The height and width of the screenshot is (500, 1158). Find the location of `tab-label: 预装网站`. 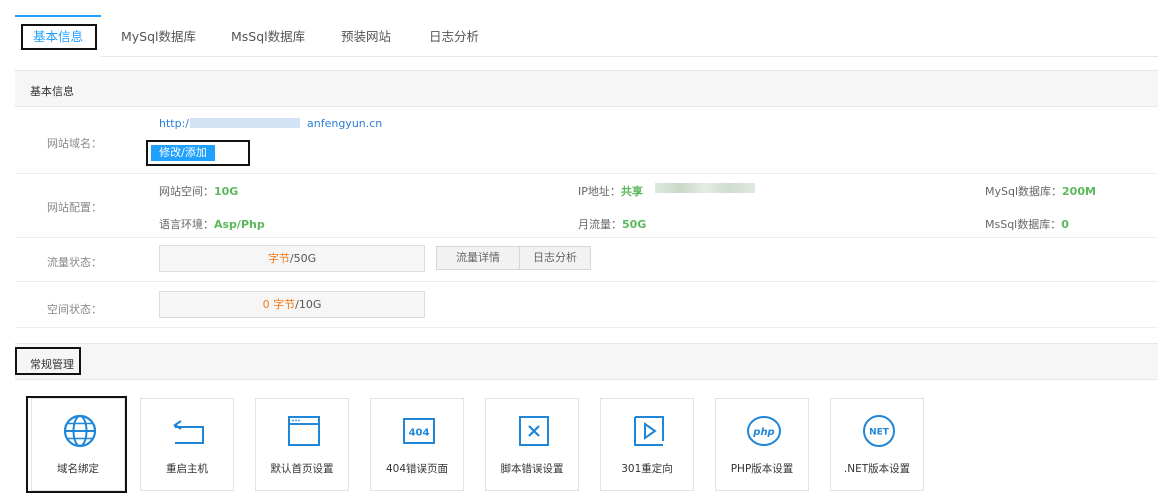

tab-label: 预装网站 is located at coordinates (366, 36).